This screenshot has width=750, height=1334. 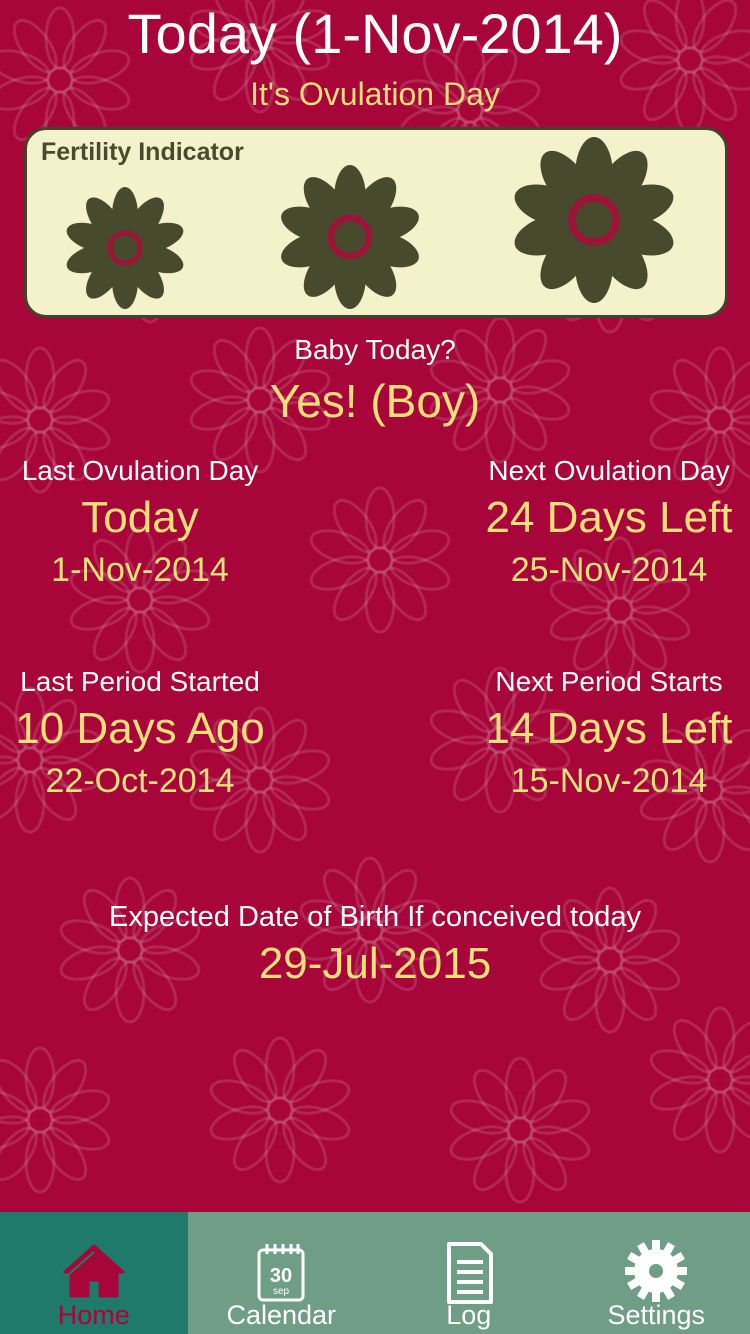 What do you see at coordinates (375, 963) in the screenshot?
I see `expected-birth-date: 29-Jul-2015` at bounding box center [375, 963].